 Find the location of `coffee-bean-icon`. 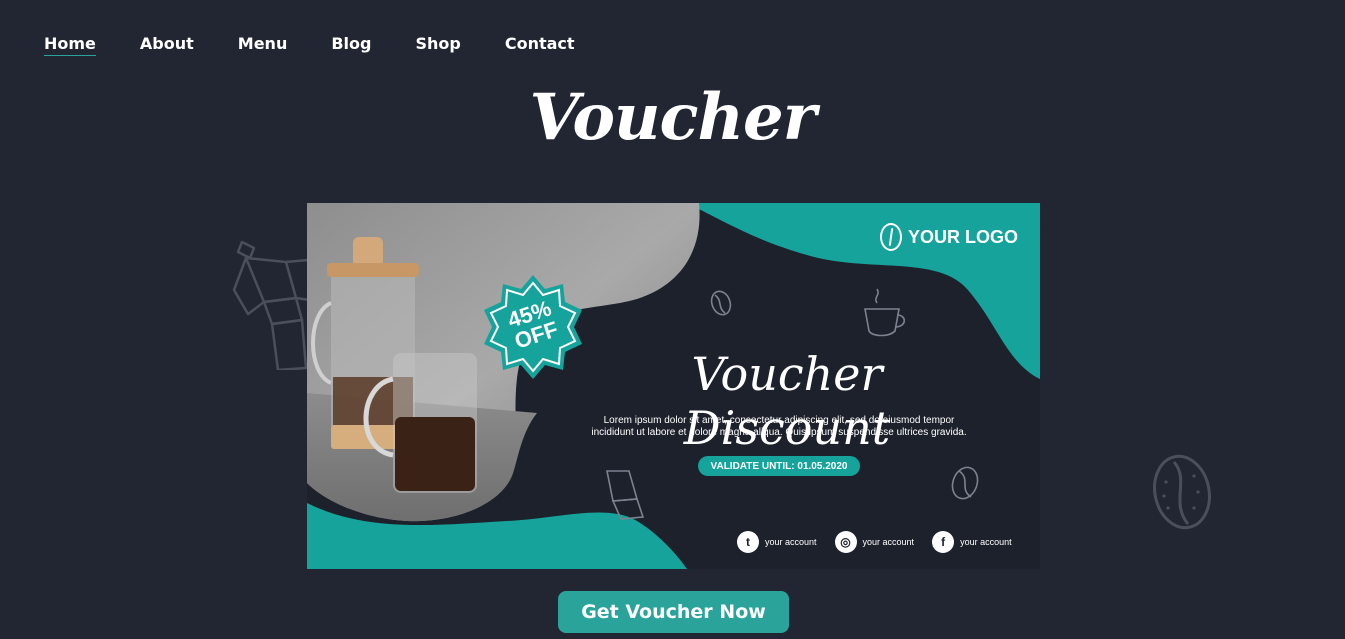

coffee-bean-icon is located at coordinates (1182, 492).